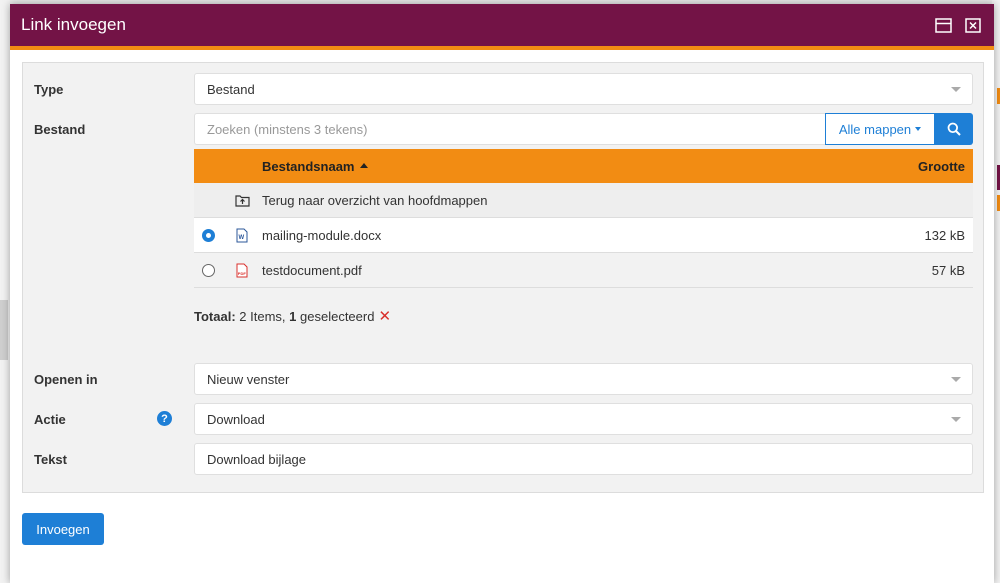  I want to click on back-to-root-row: Terug naar overzicht van hoofdmappen, so click(583, 200).